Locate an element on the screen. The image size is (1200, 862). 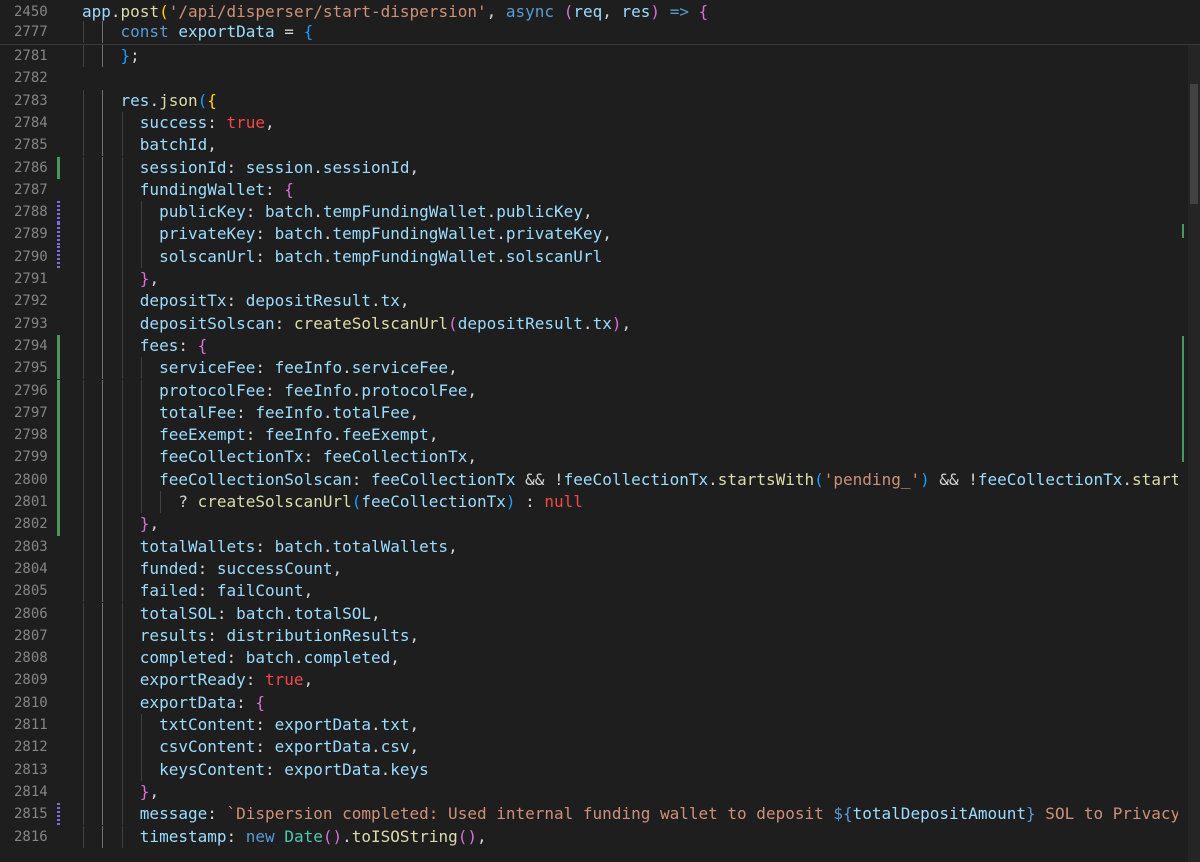
code-line: 2797 totalFee: feeInfo.totalFee, is located at coordinates (594, 413).